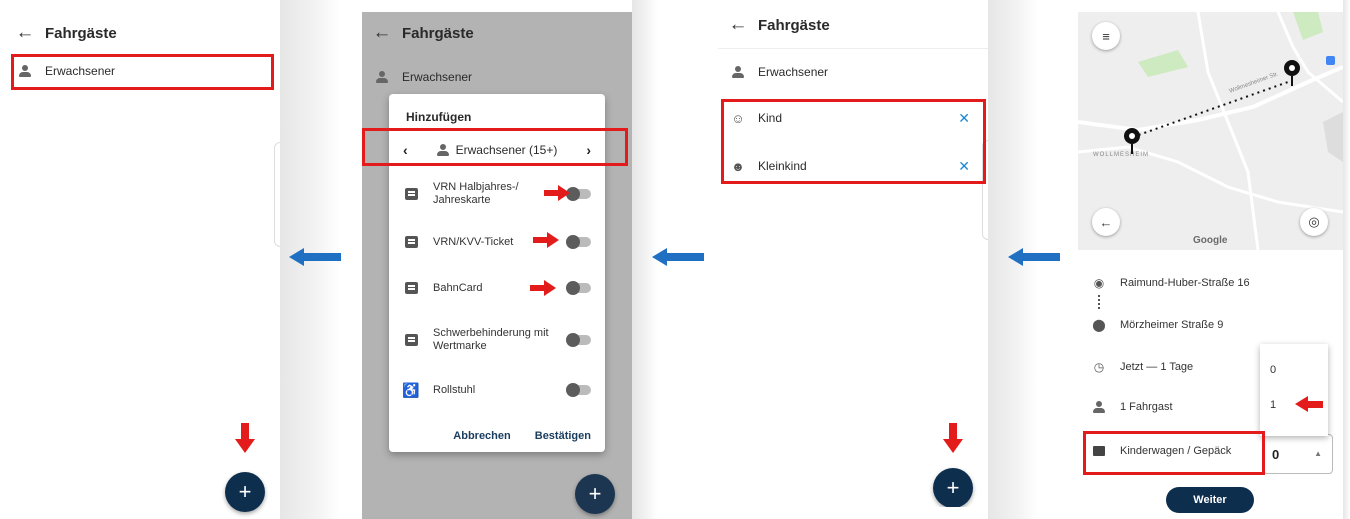 The width and height of the screenshot is (1350, 519). What do you see at coordinates (497, 390) in the screenshot?
I see `option-rollstuhl: ♿ Rollstuhl` at bounding box center [497, 390].